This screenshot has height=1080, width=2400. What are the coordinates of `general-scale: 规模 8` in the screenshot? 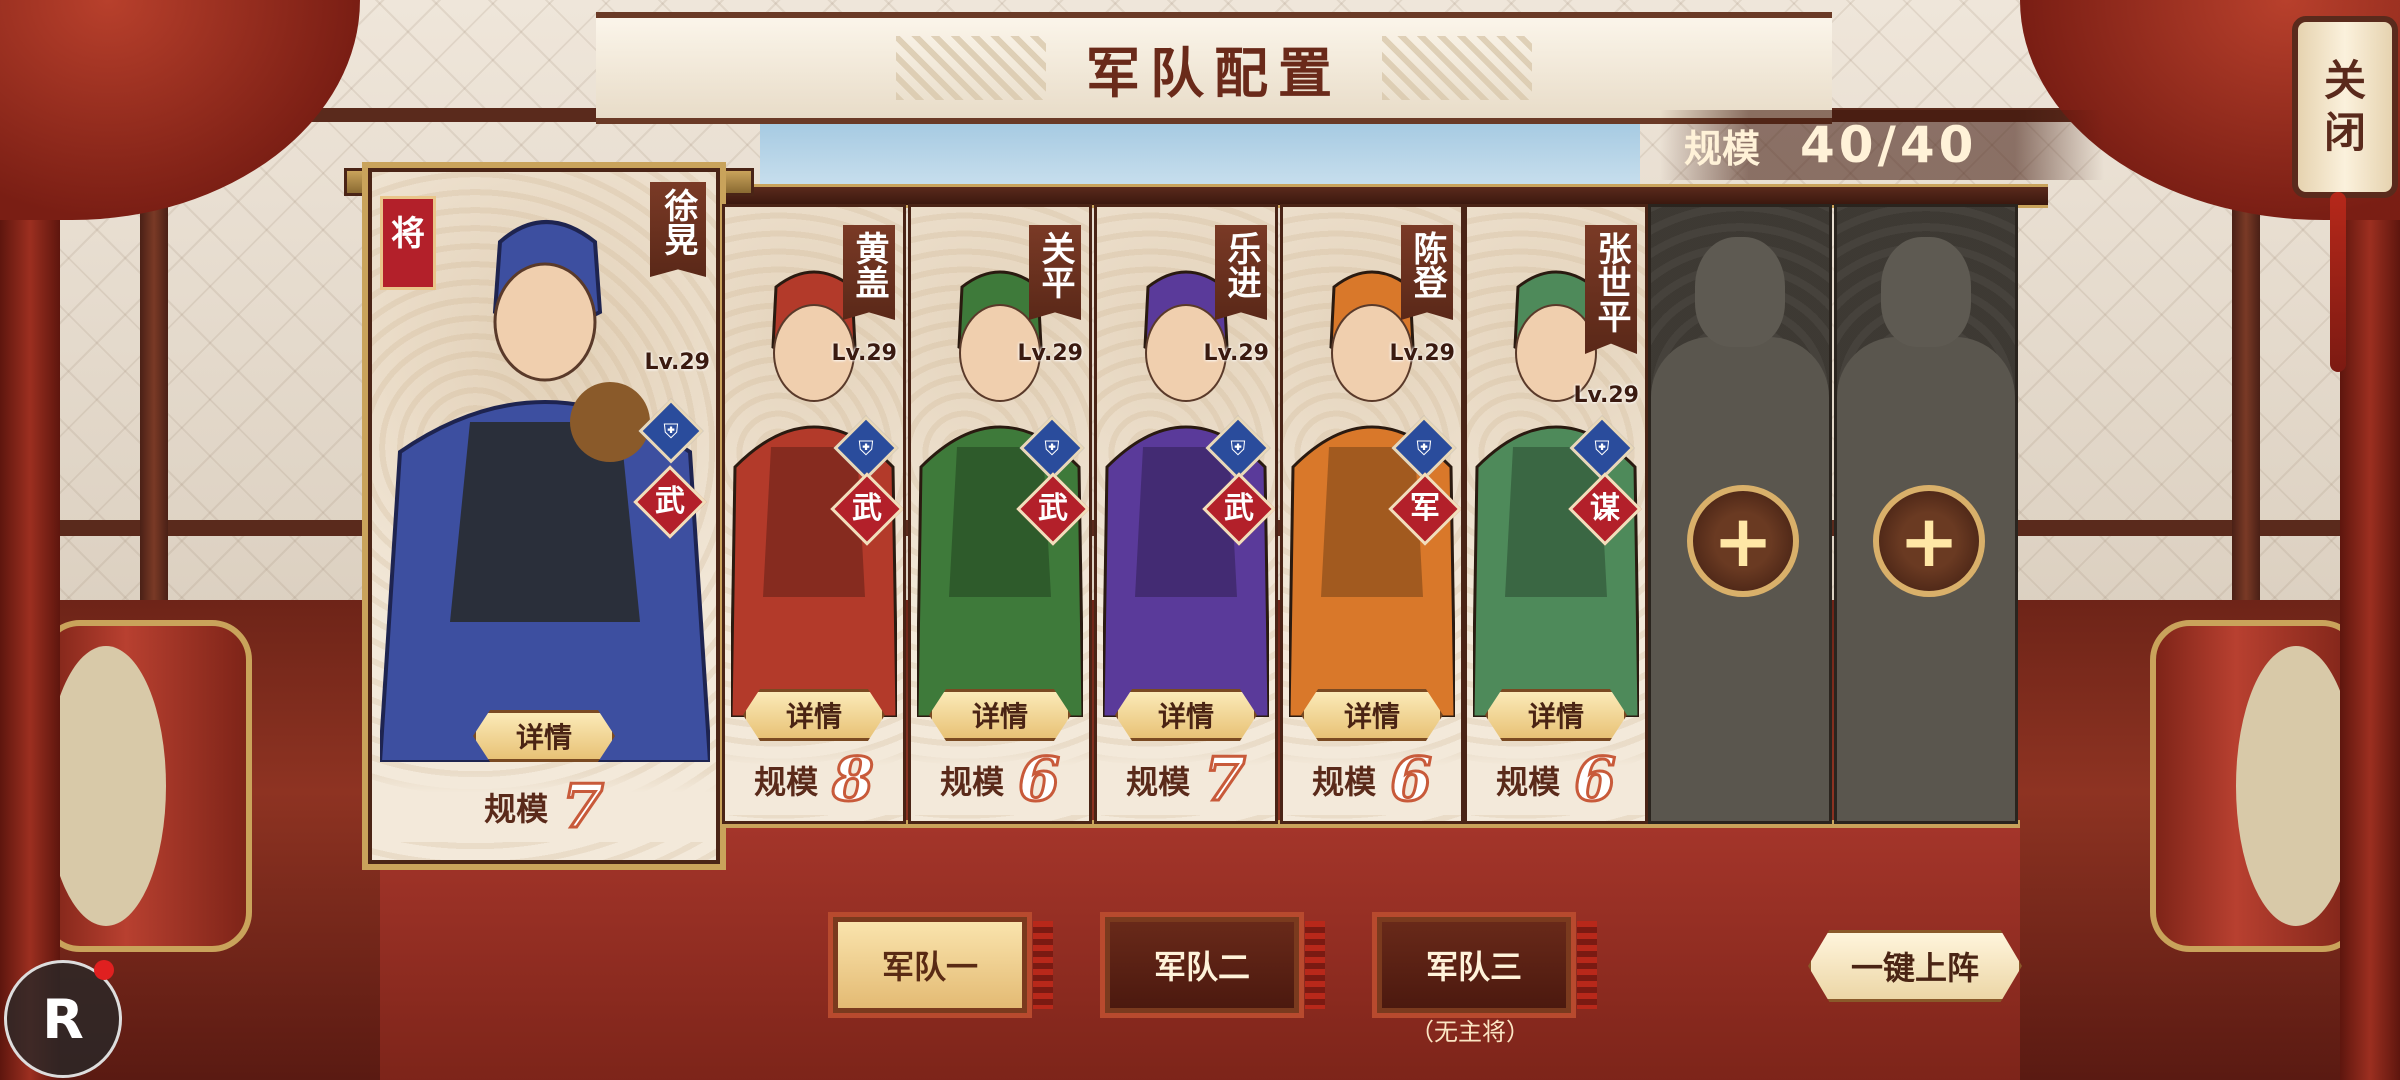 It's located at (814, 780).